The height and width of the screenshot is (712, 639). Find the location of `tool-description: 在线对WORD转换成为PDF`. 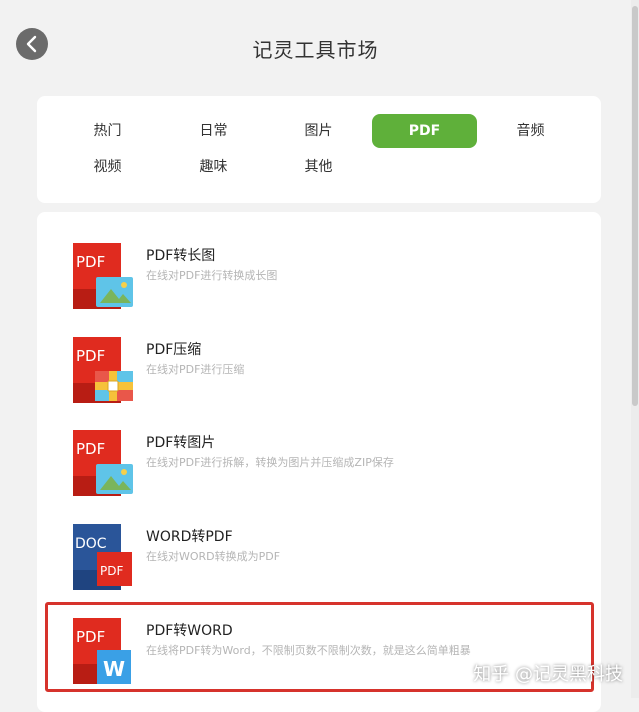

tool-description: 在线对WORD转换成为PDF is located at coordinates (213, 556).